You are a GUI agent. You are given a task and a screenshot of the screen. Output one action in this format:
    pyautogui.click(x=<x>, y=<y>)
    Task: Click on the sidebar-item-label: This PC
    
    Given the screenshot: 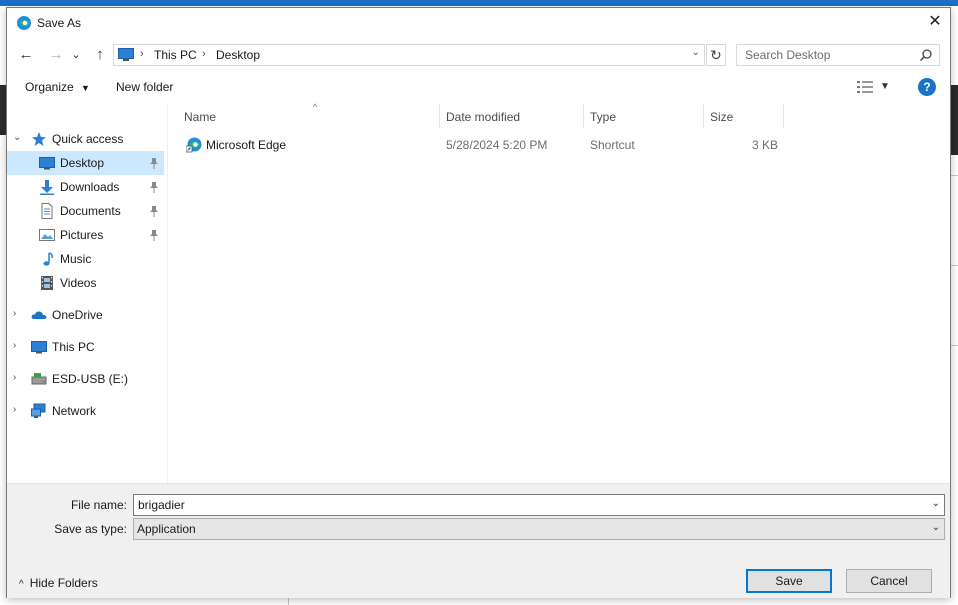 What is the action you would take?
    pyautogui.click(x=73, y=347)
    